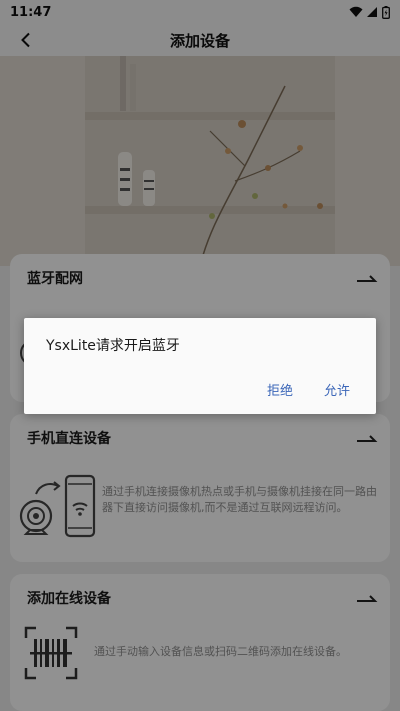  I want to click on allow-button: 允许, so click(337, 389).